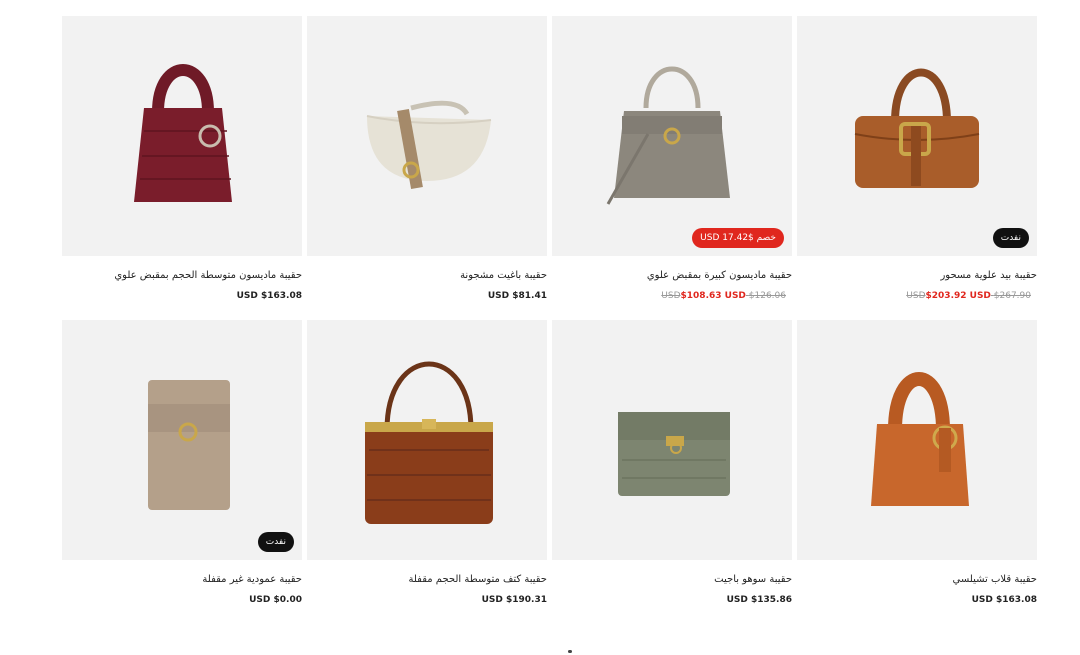 The height and width of the screenshot is (655, 1080). Describe the element at coordinates (917, 128) in the screenshot. I see `handbag-brown-icon` at that location.